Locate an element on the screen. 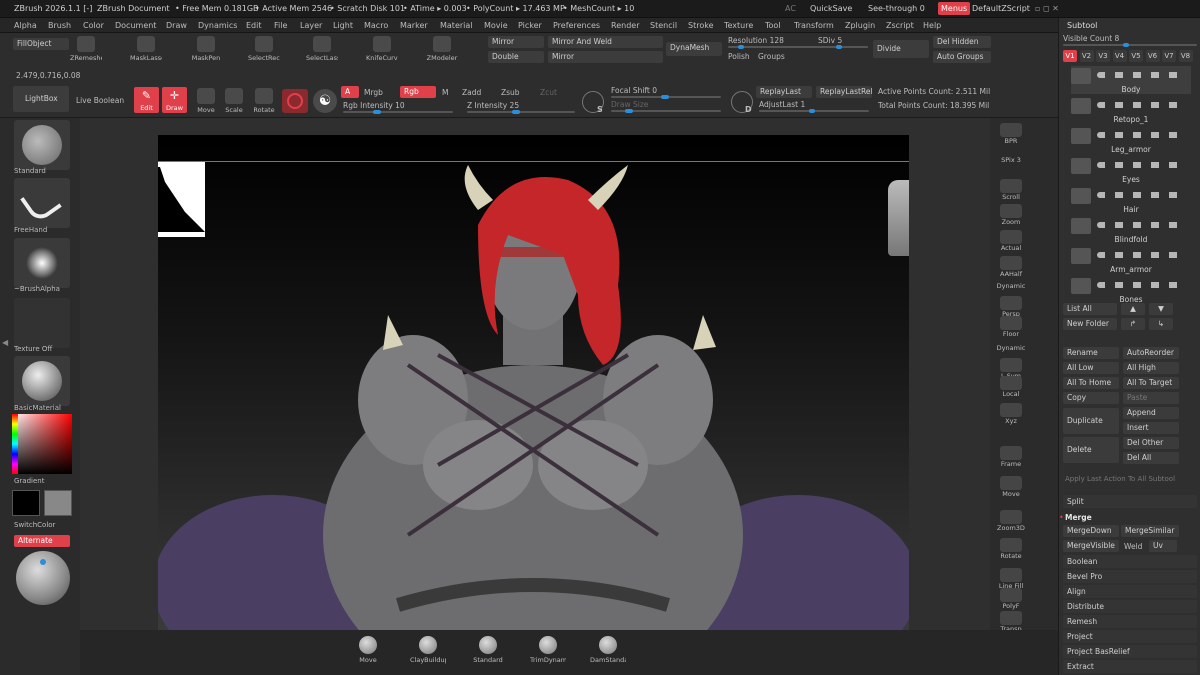 Image resolution: width=1200 pixels, height=675 pixels. paste-button: Paste is located at coordinates (1151, 398).